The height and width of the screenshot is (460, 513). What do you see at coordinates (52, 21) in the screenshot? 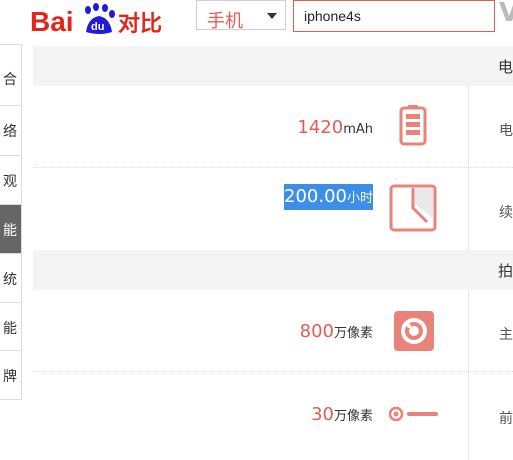
I see `svg-text: Bai` at bounding box center [52, 21].